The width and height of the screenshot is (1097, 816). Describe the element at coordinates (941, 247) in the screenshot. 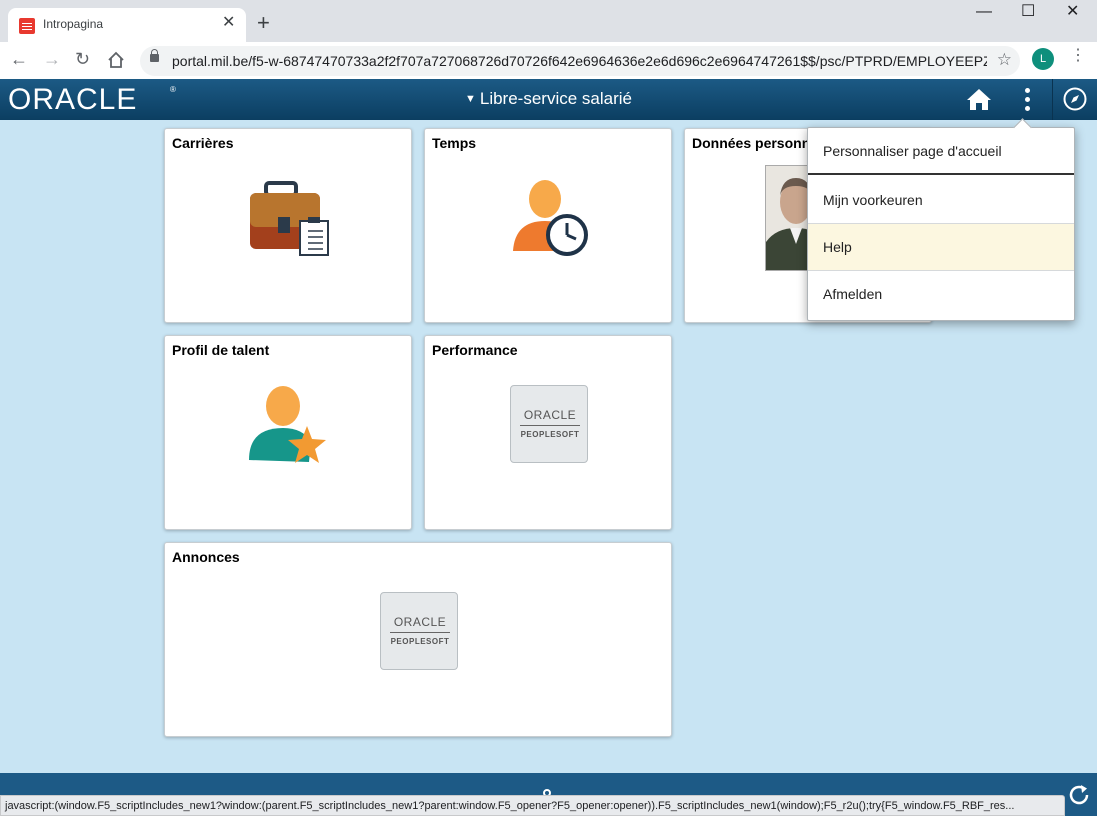

I see `menu-item-help: Help` at that location.